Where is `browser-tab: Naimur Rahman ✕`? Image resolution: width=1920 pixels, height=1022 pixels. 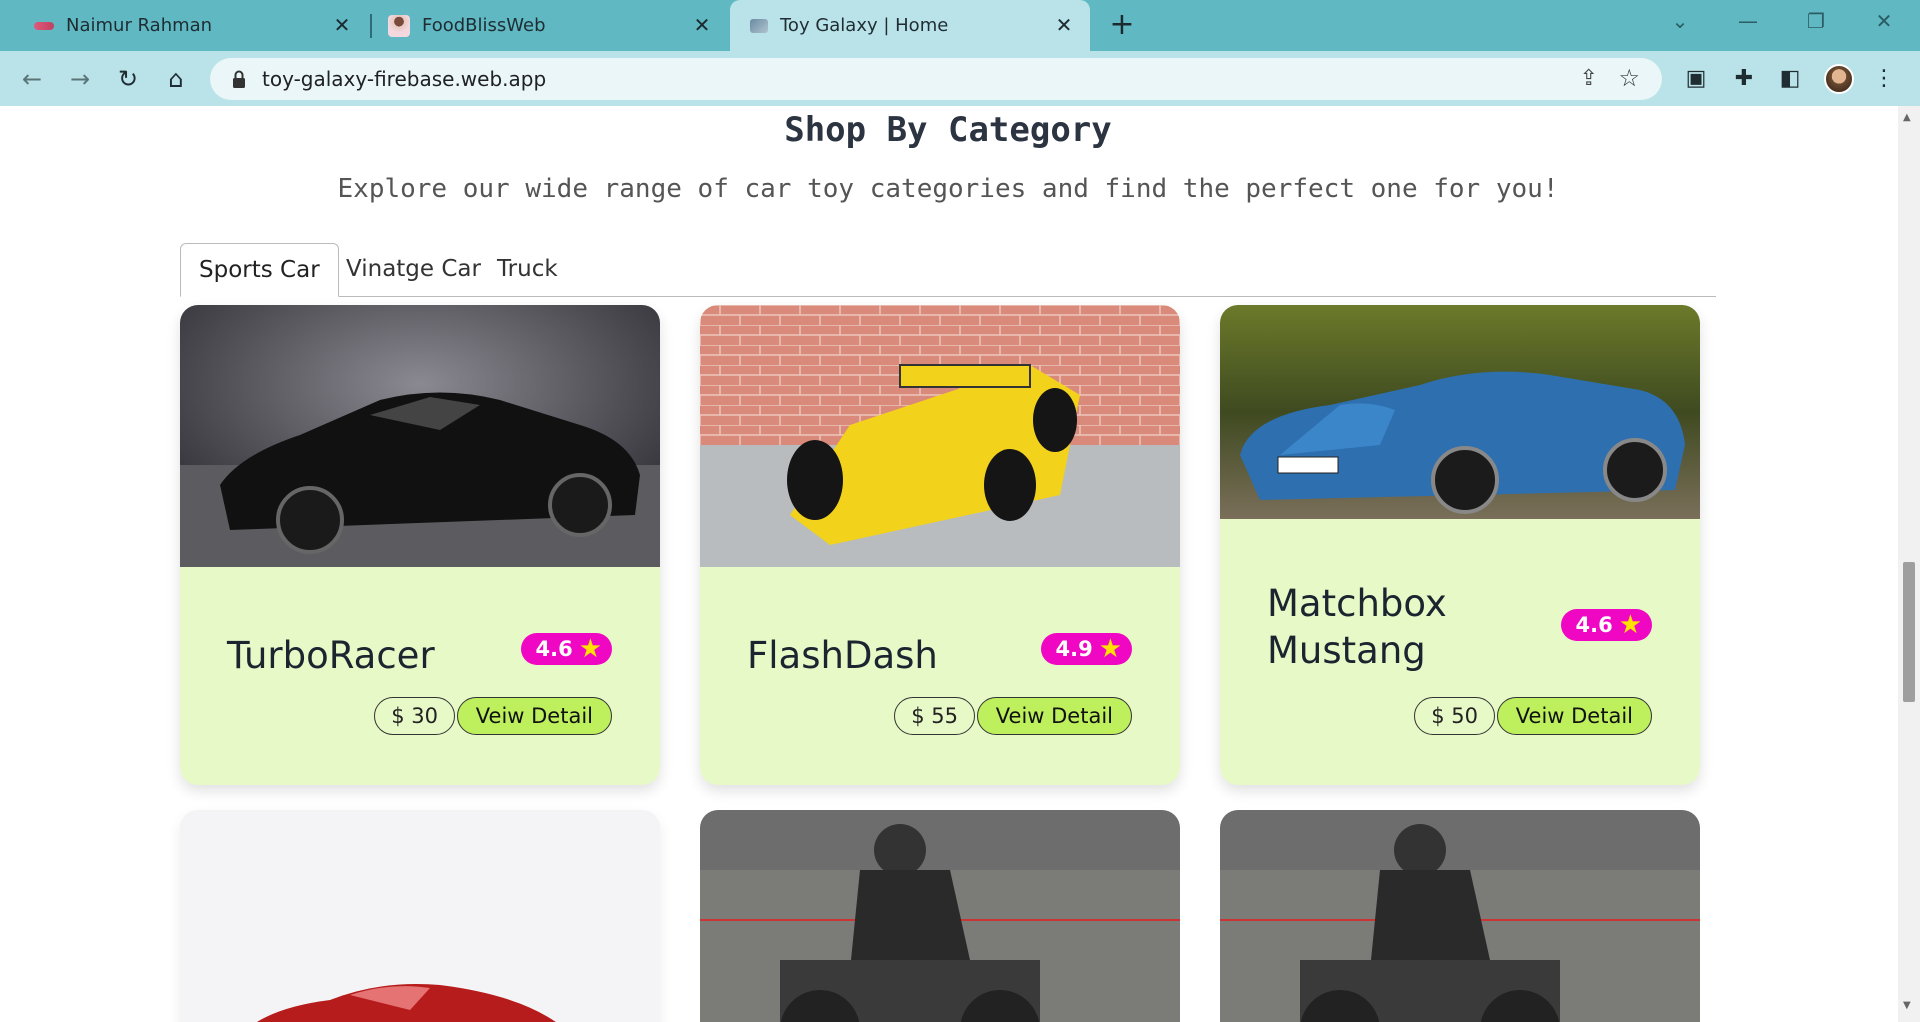
browser-tab: Naimur Rahman ✕ is located at coordinates (184, 25).